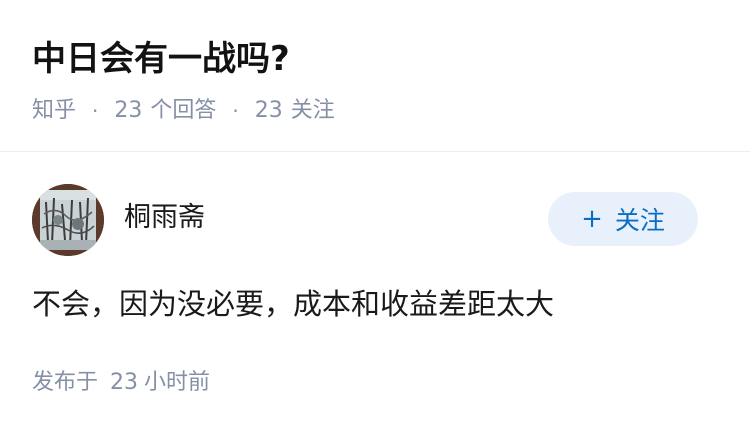  Describe the element at coordinates (177, 382) in the screenshot. I see `time-unit: 小时前` at that location.